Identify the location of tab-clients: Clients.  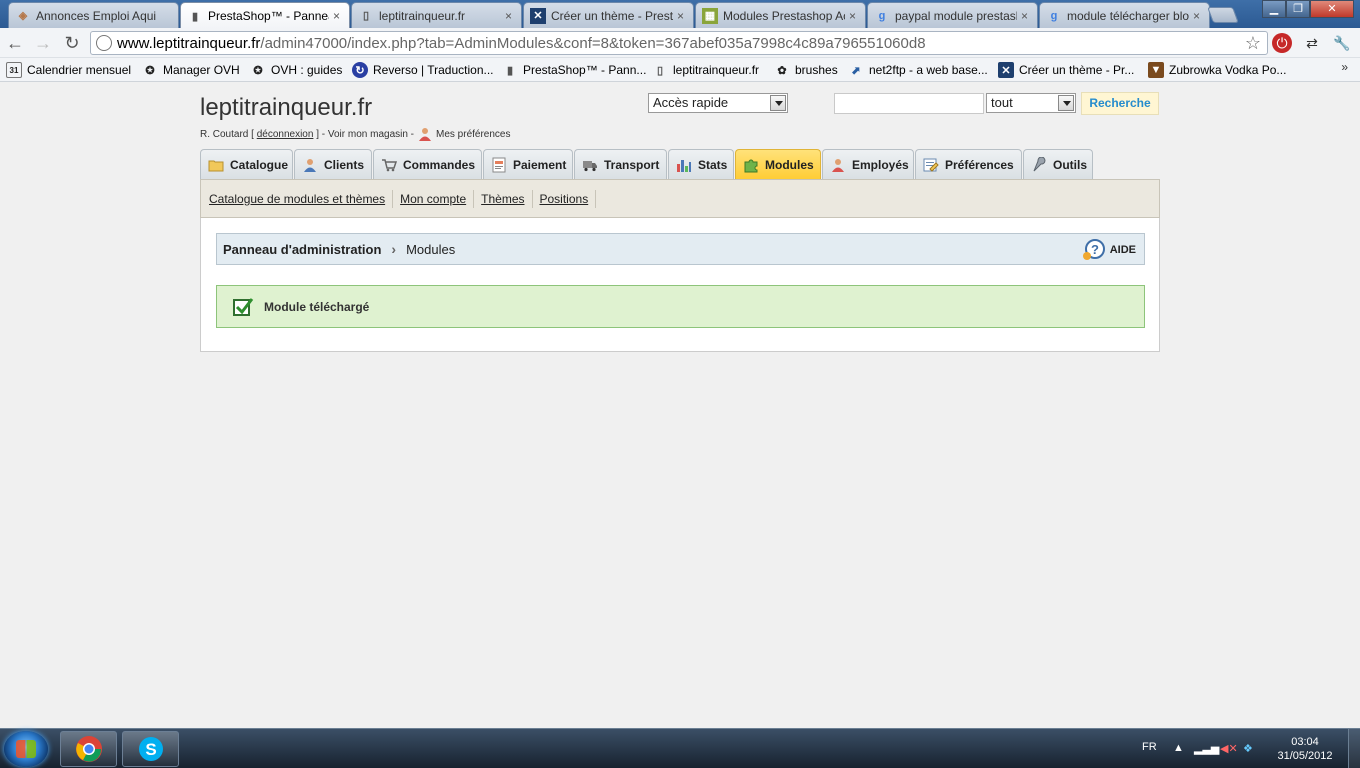
(333, 164).